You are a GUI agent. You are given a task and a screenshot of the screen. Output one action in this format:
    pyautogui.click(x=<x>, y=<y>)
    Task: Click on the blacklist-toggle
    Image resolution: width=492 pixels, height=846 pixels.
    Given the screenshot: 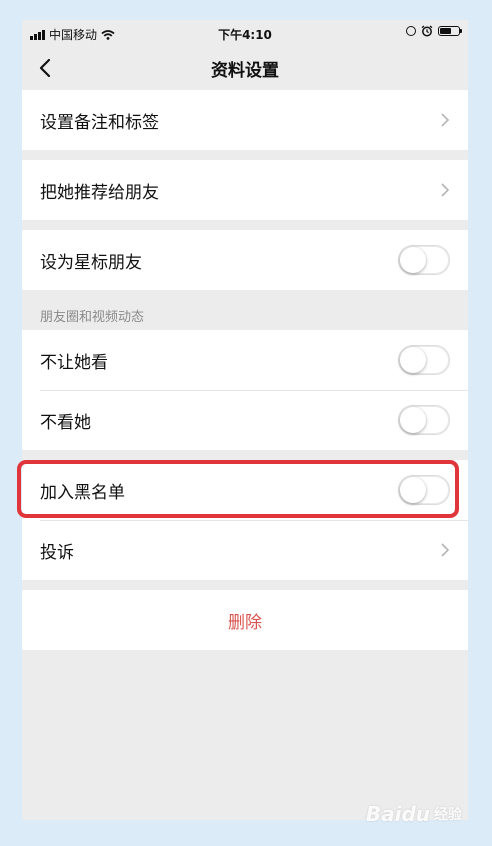 What is the action you would take?
    pyautogui.click(x=424, y=490)
    